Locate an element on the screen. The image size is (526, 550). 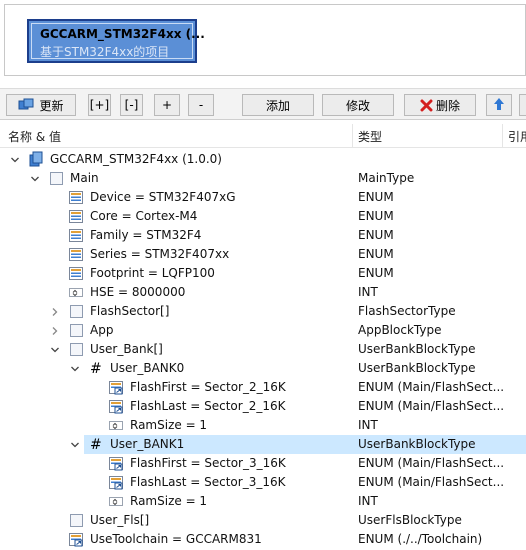
tree-item-label: FlashLast = Sector_3_16K is located at coordinates (208, 482).